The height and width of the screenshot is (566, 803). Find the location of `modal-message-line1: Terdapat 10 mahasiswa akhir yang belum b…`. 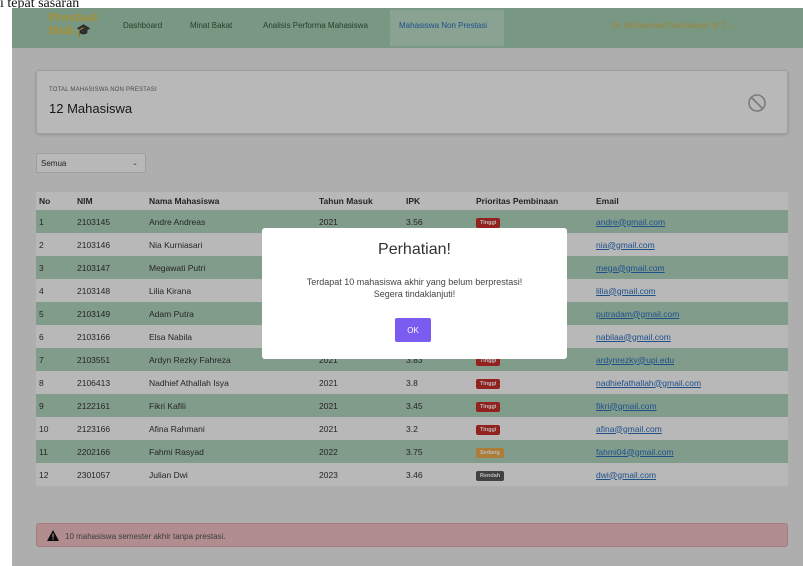

modal-message-line1: Terdapat 10 mahasiswa akhir yang belum b… is located at coordinates (414, 282).